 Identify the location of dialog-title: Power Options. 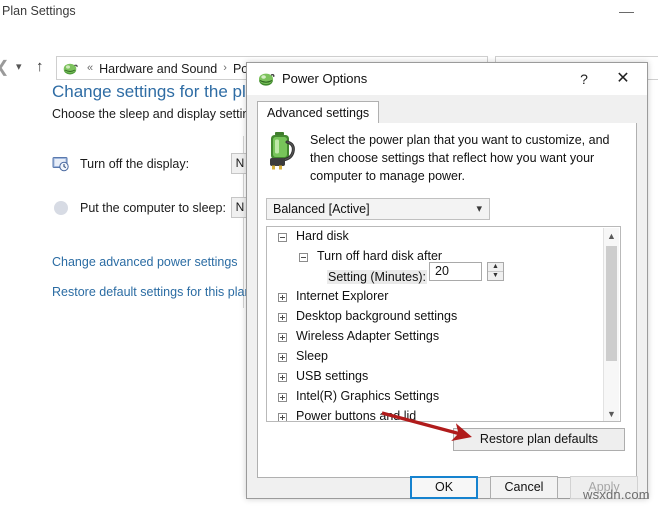
(325, 78).